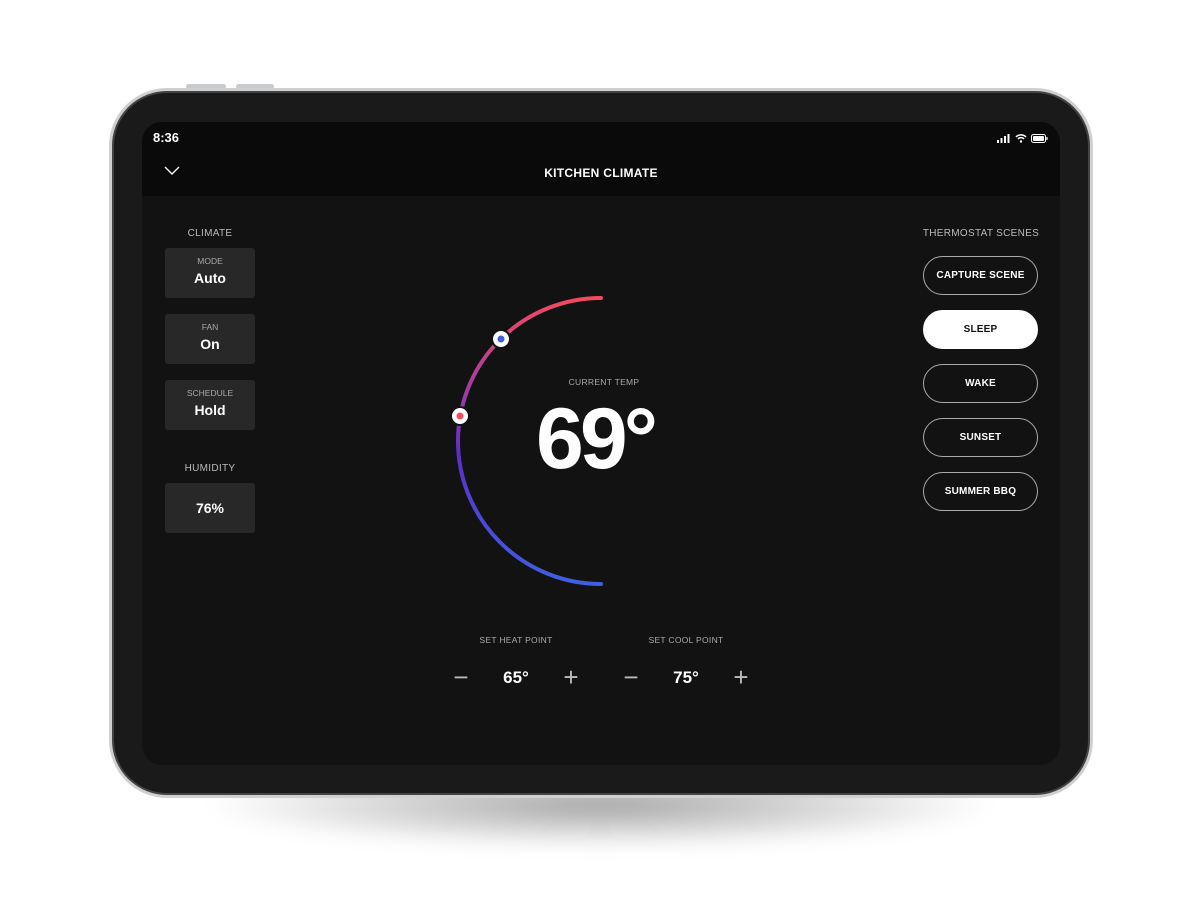 This screenshot has width=1200, height=900. I want to click on card-label: SCHEDULE, so click(210, 393).